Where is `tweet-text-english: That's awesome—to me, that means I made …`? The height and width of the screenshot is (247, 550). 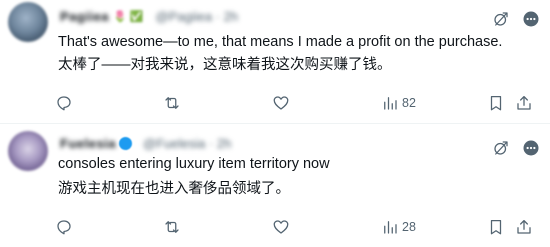
tweet-text-english: That's awesome—to me, that means I made … is located at coordinates (280, 42).